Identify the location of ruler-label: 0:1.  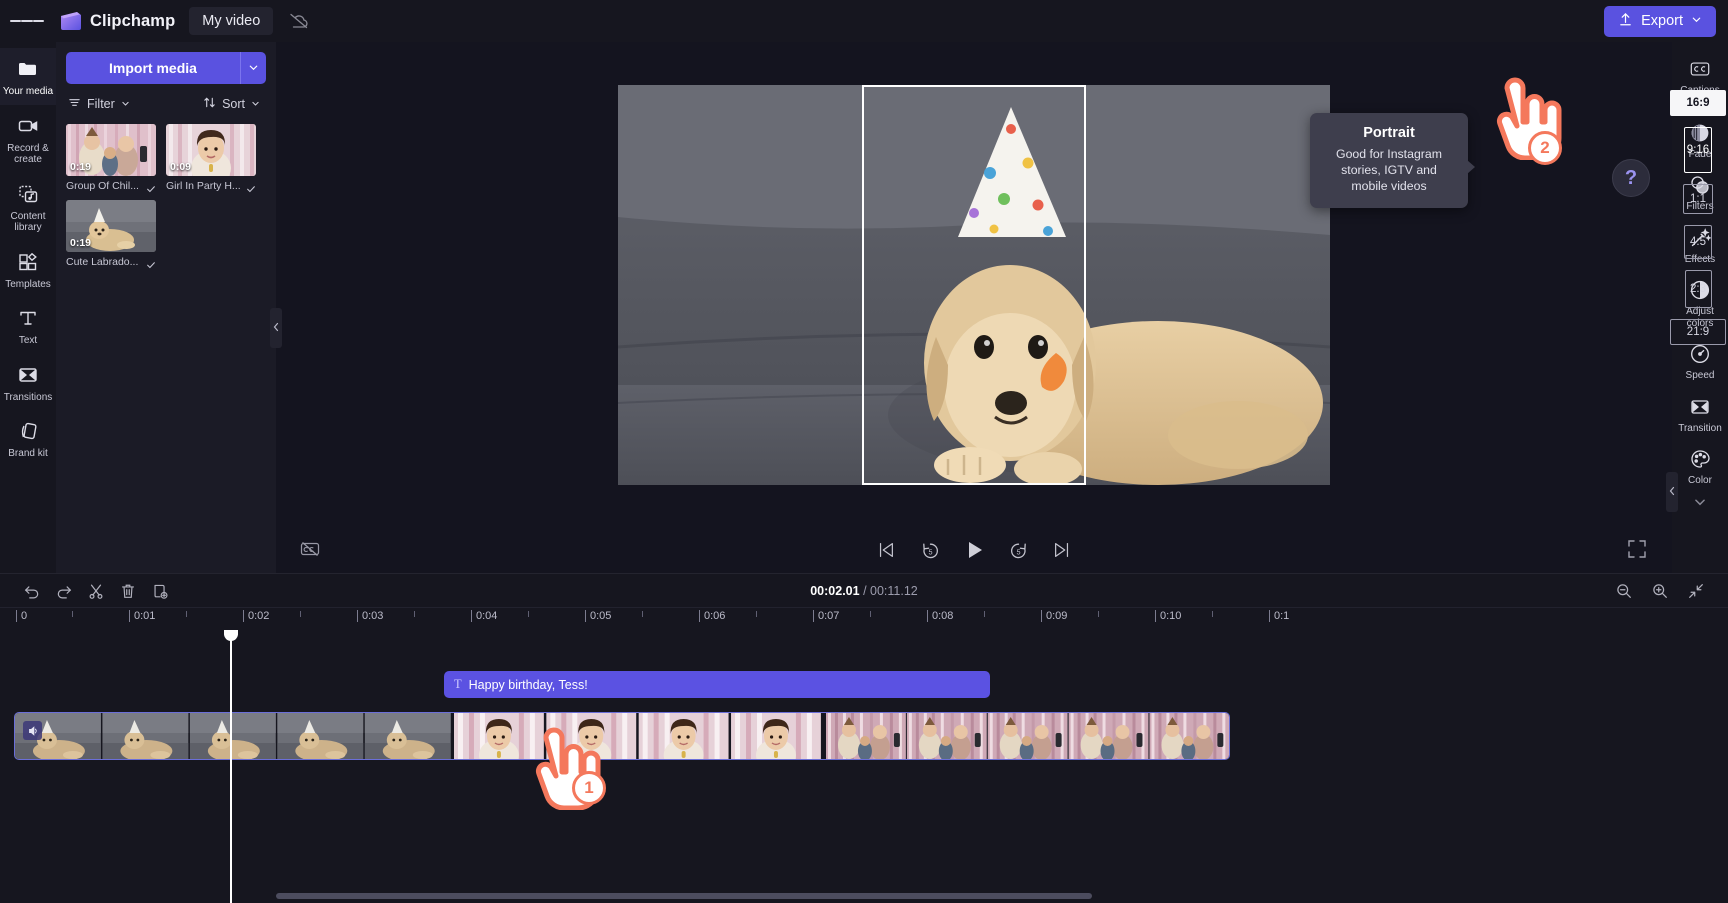
(1282, 616).